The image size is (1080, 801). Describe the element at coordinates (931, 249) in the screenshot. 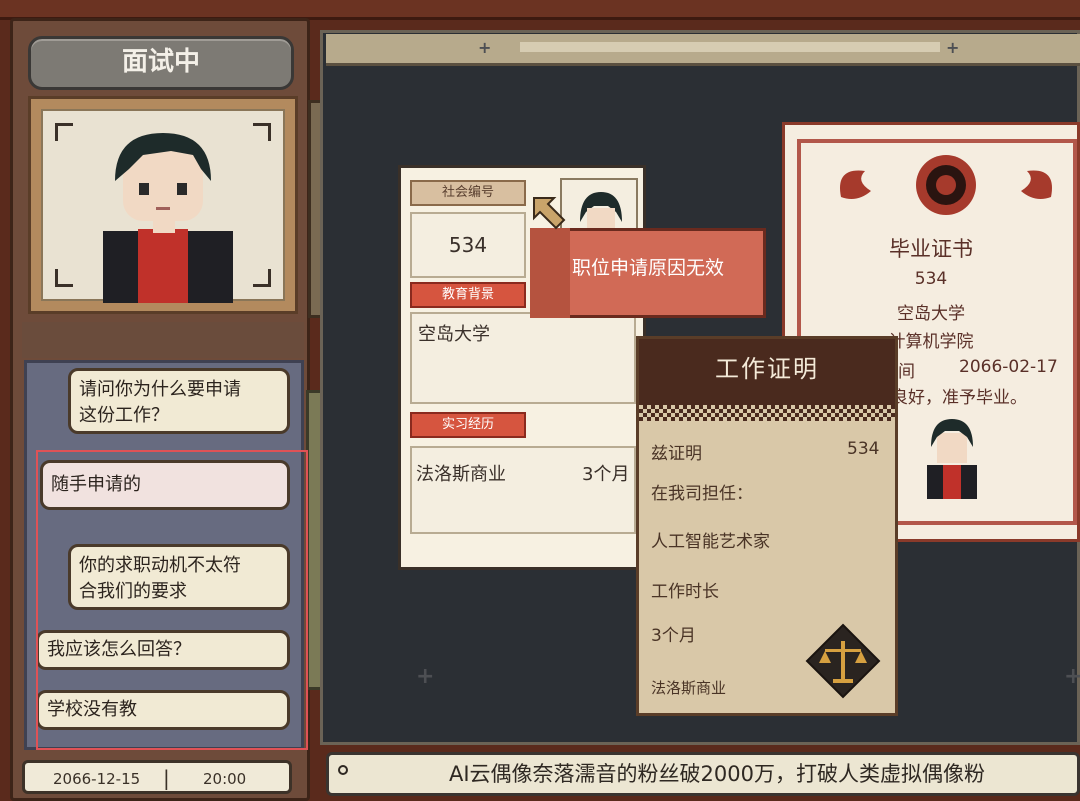

I see `certificate-title: 毕业证书` at that location.